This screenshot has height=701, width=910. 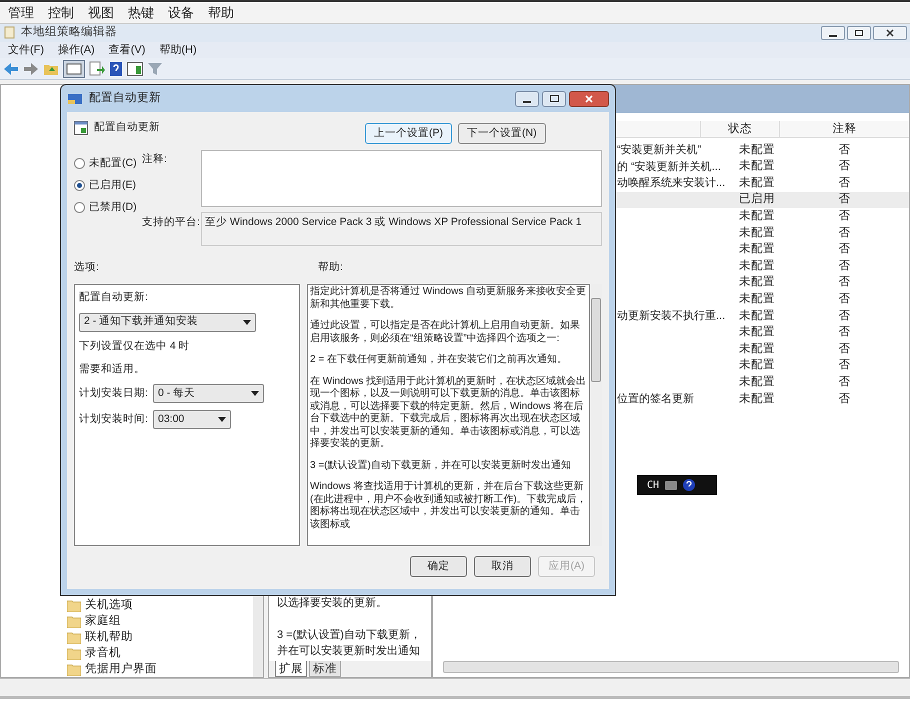 I want to click on radio-option: 已启用(E), so click(x=108, y=185).